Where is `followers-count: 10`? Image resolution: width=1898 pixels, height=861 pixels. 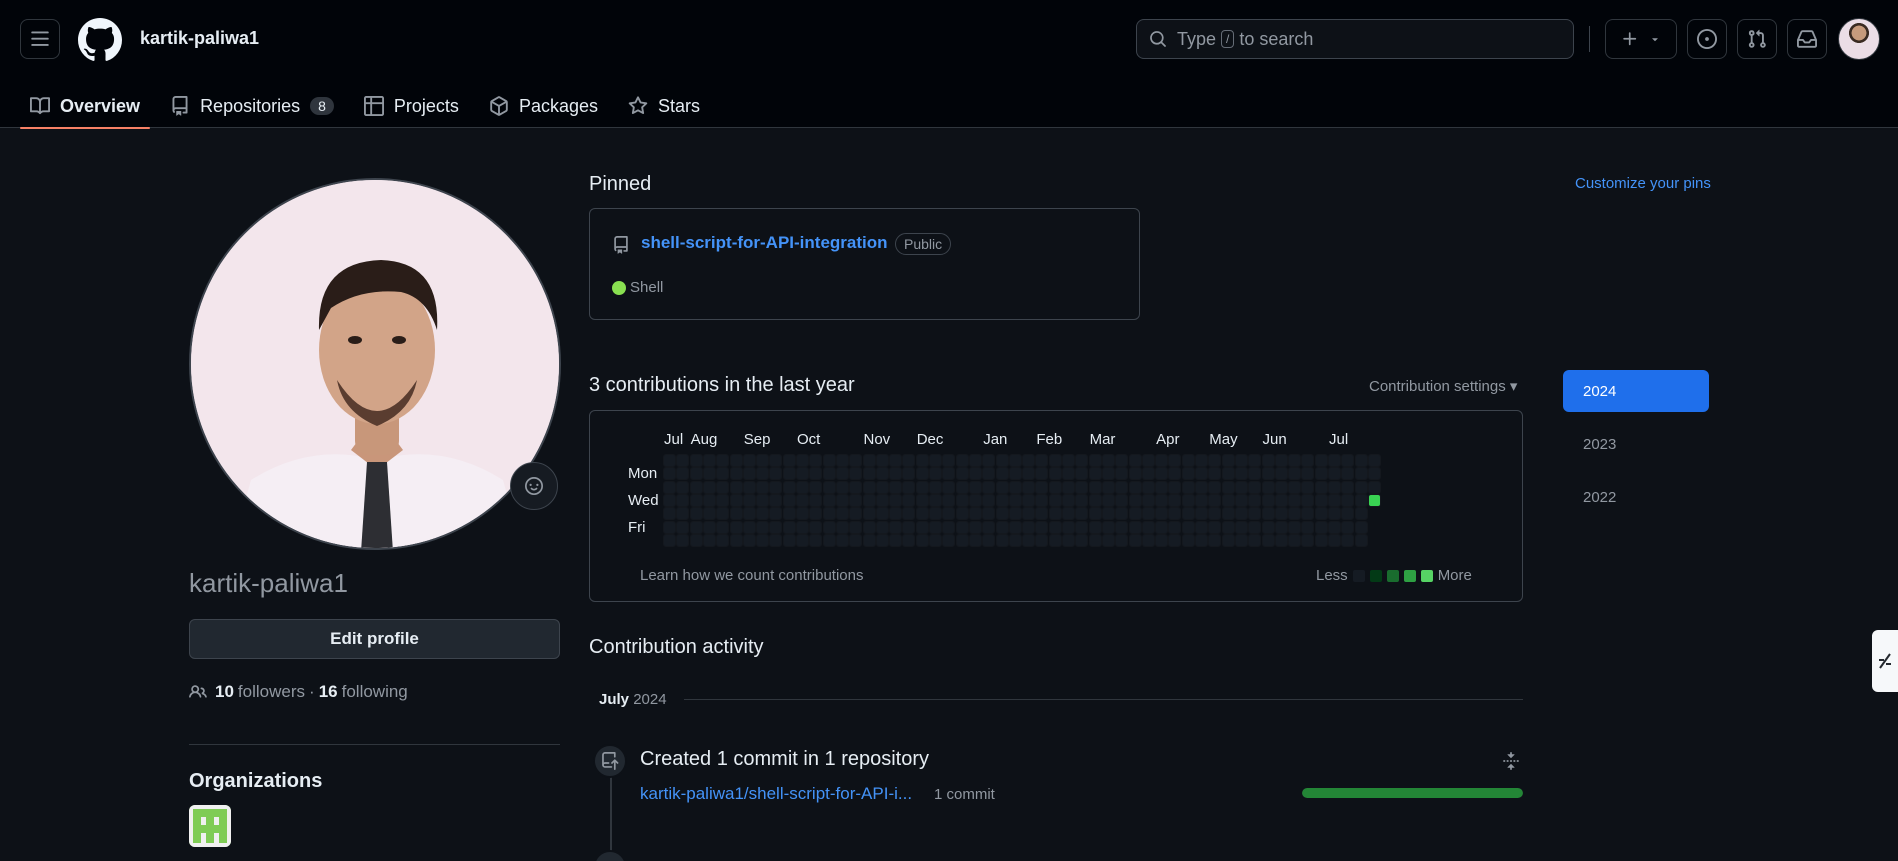
followers-count: 10 is located at coordinates (224, 692).